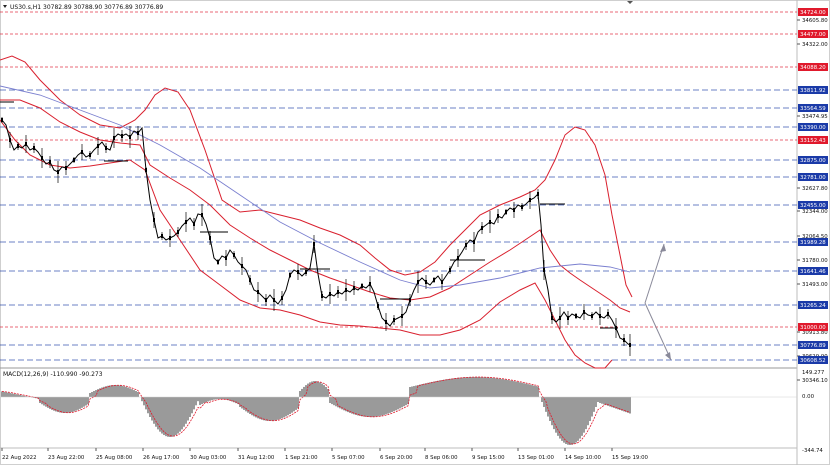 The image size is (830, 465). What do you see at coordinates (813, 346) in the screenshot?
I see `price-tag-label: 30776.89` at bounding box center [813, 346].